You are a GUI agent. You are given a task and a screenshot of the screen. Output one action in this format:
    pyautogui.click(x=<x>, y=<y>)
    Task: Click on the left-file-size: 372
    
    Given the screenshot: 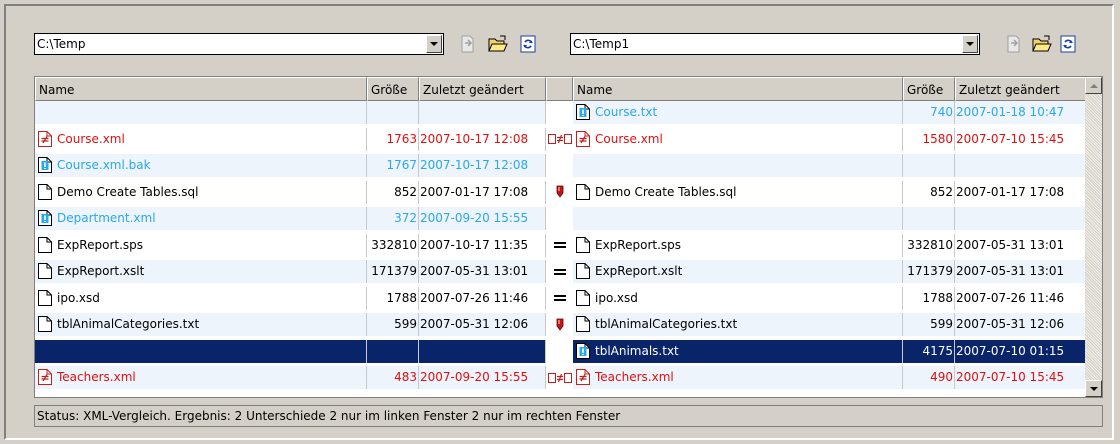 What is the action you would take?
    pyautogui.click(x=393, y=218)
    